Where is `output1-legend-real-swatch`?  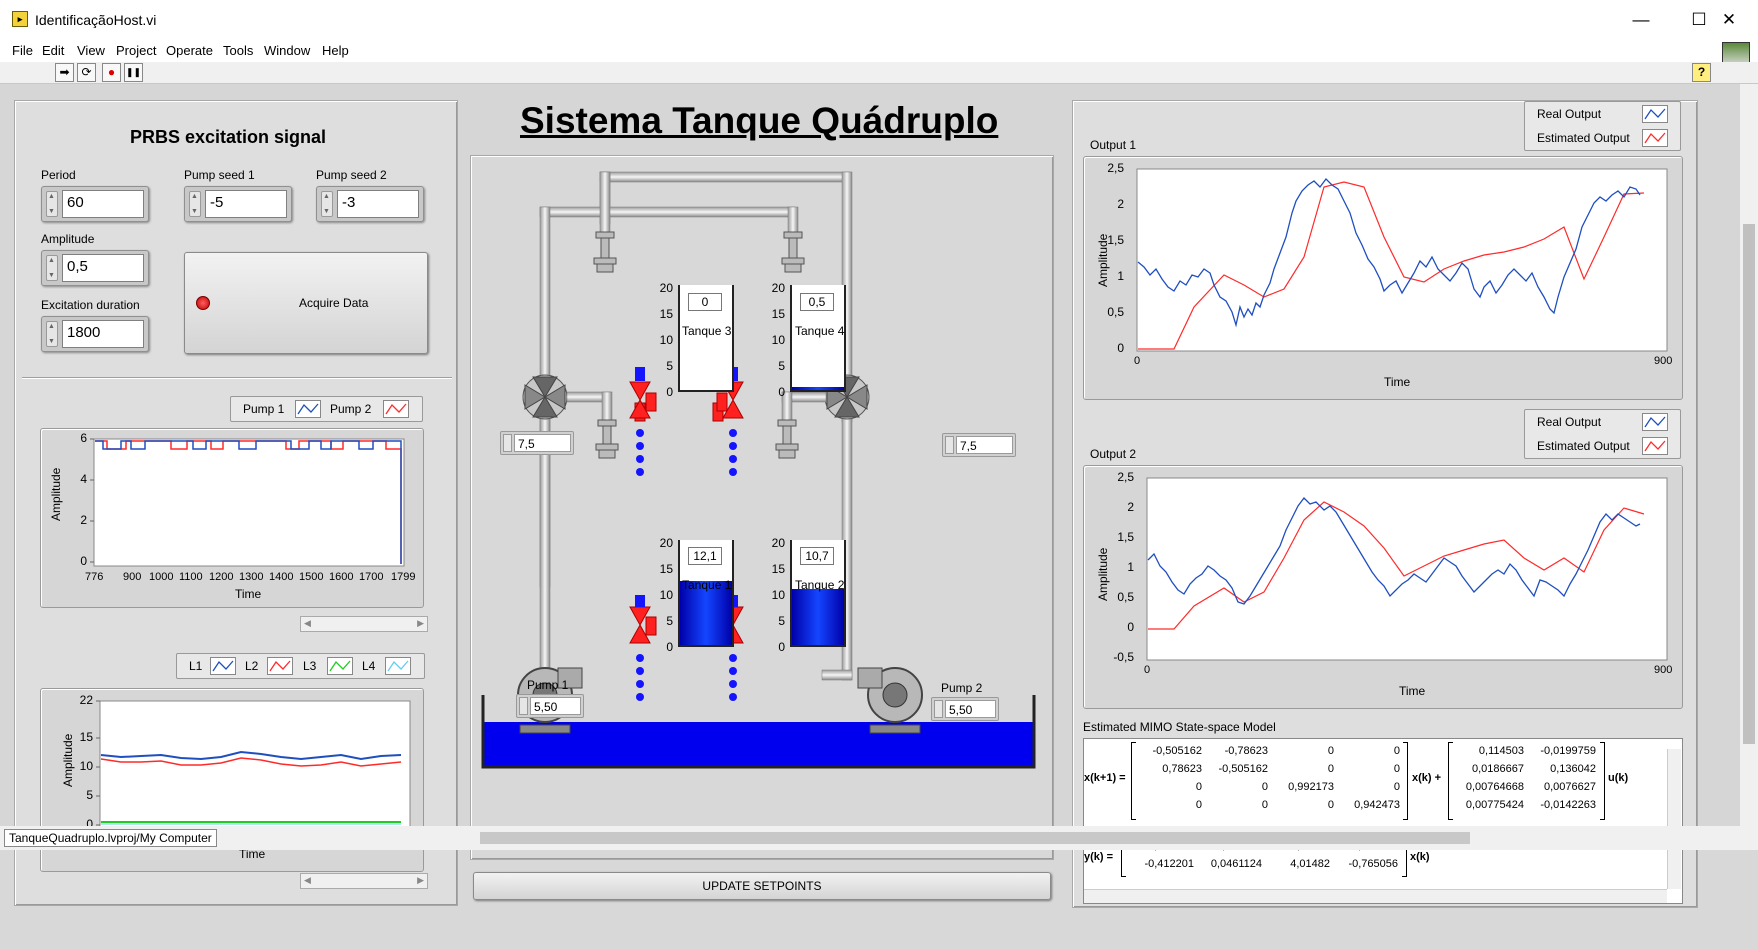 output1-legend-real-swatch is located at coordinates (1655, 114).